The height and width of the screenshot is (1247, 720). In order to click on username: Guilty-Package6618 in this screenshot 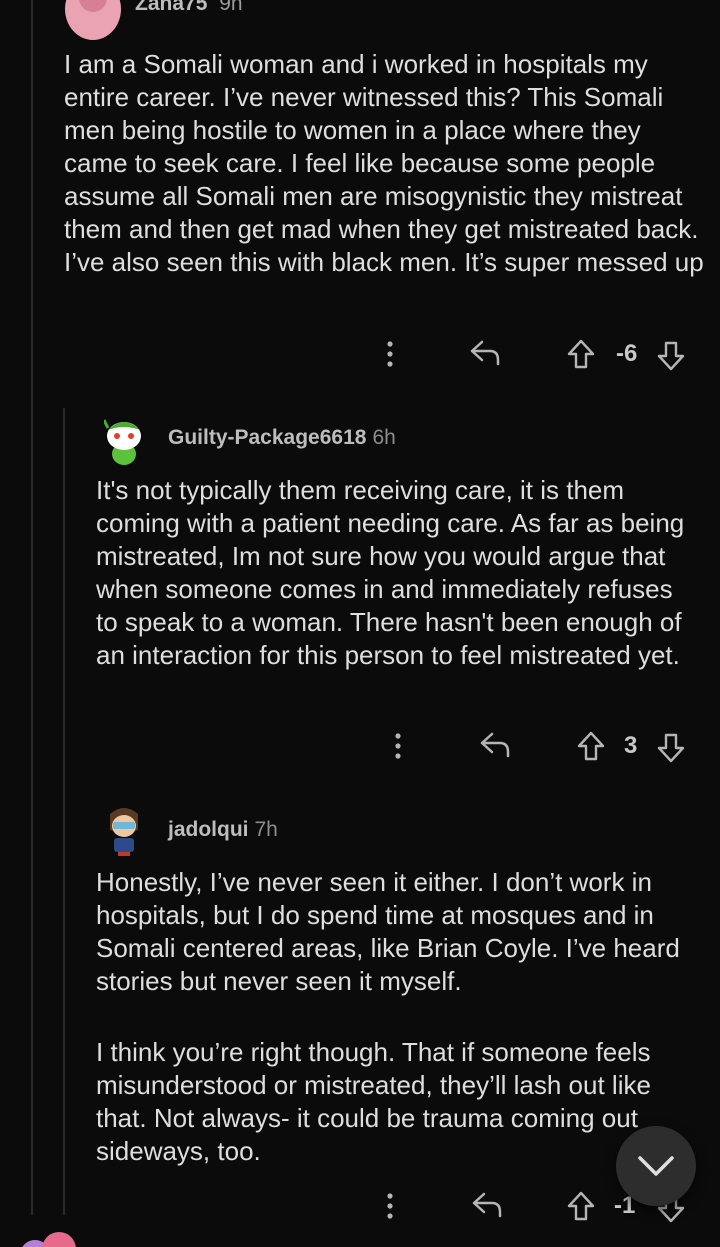, I will do `click(267, 437)`.